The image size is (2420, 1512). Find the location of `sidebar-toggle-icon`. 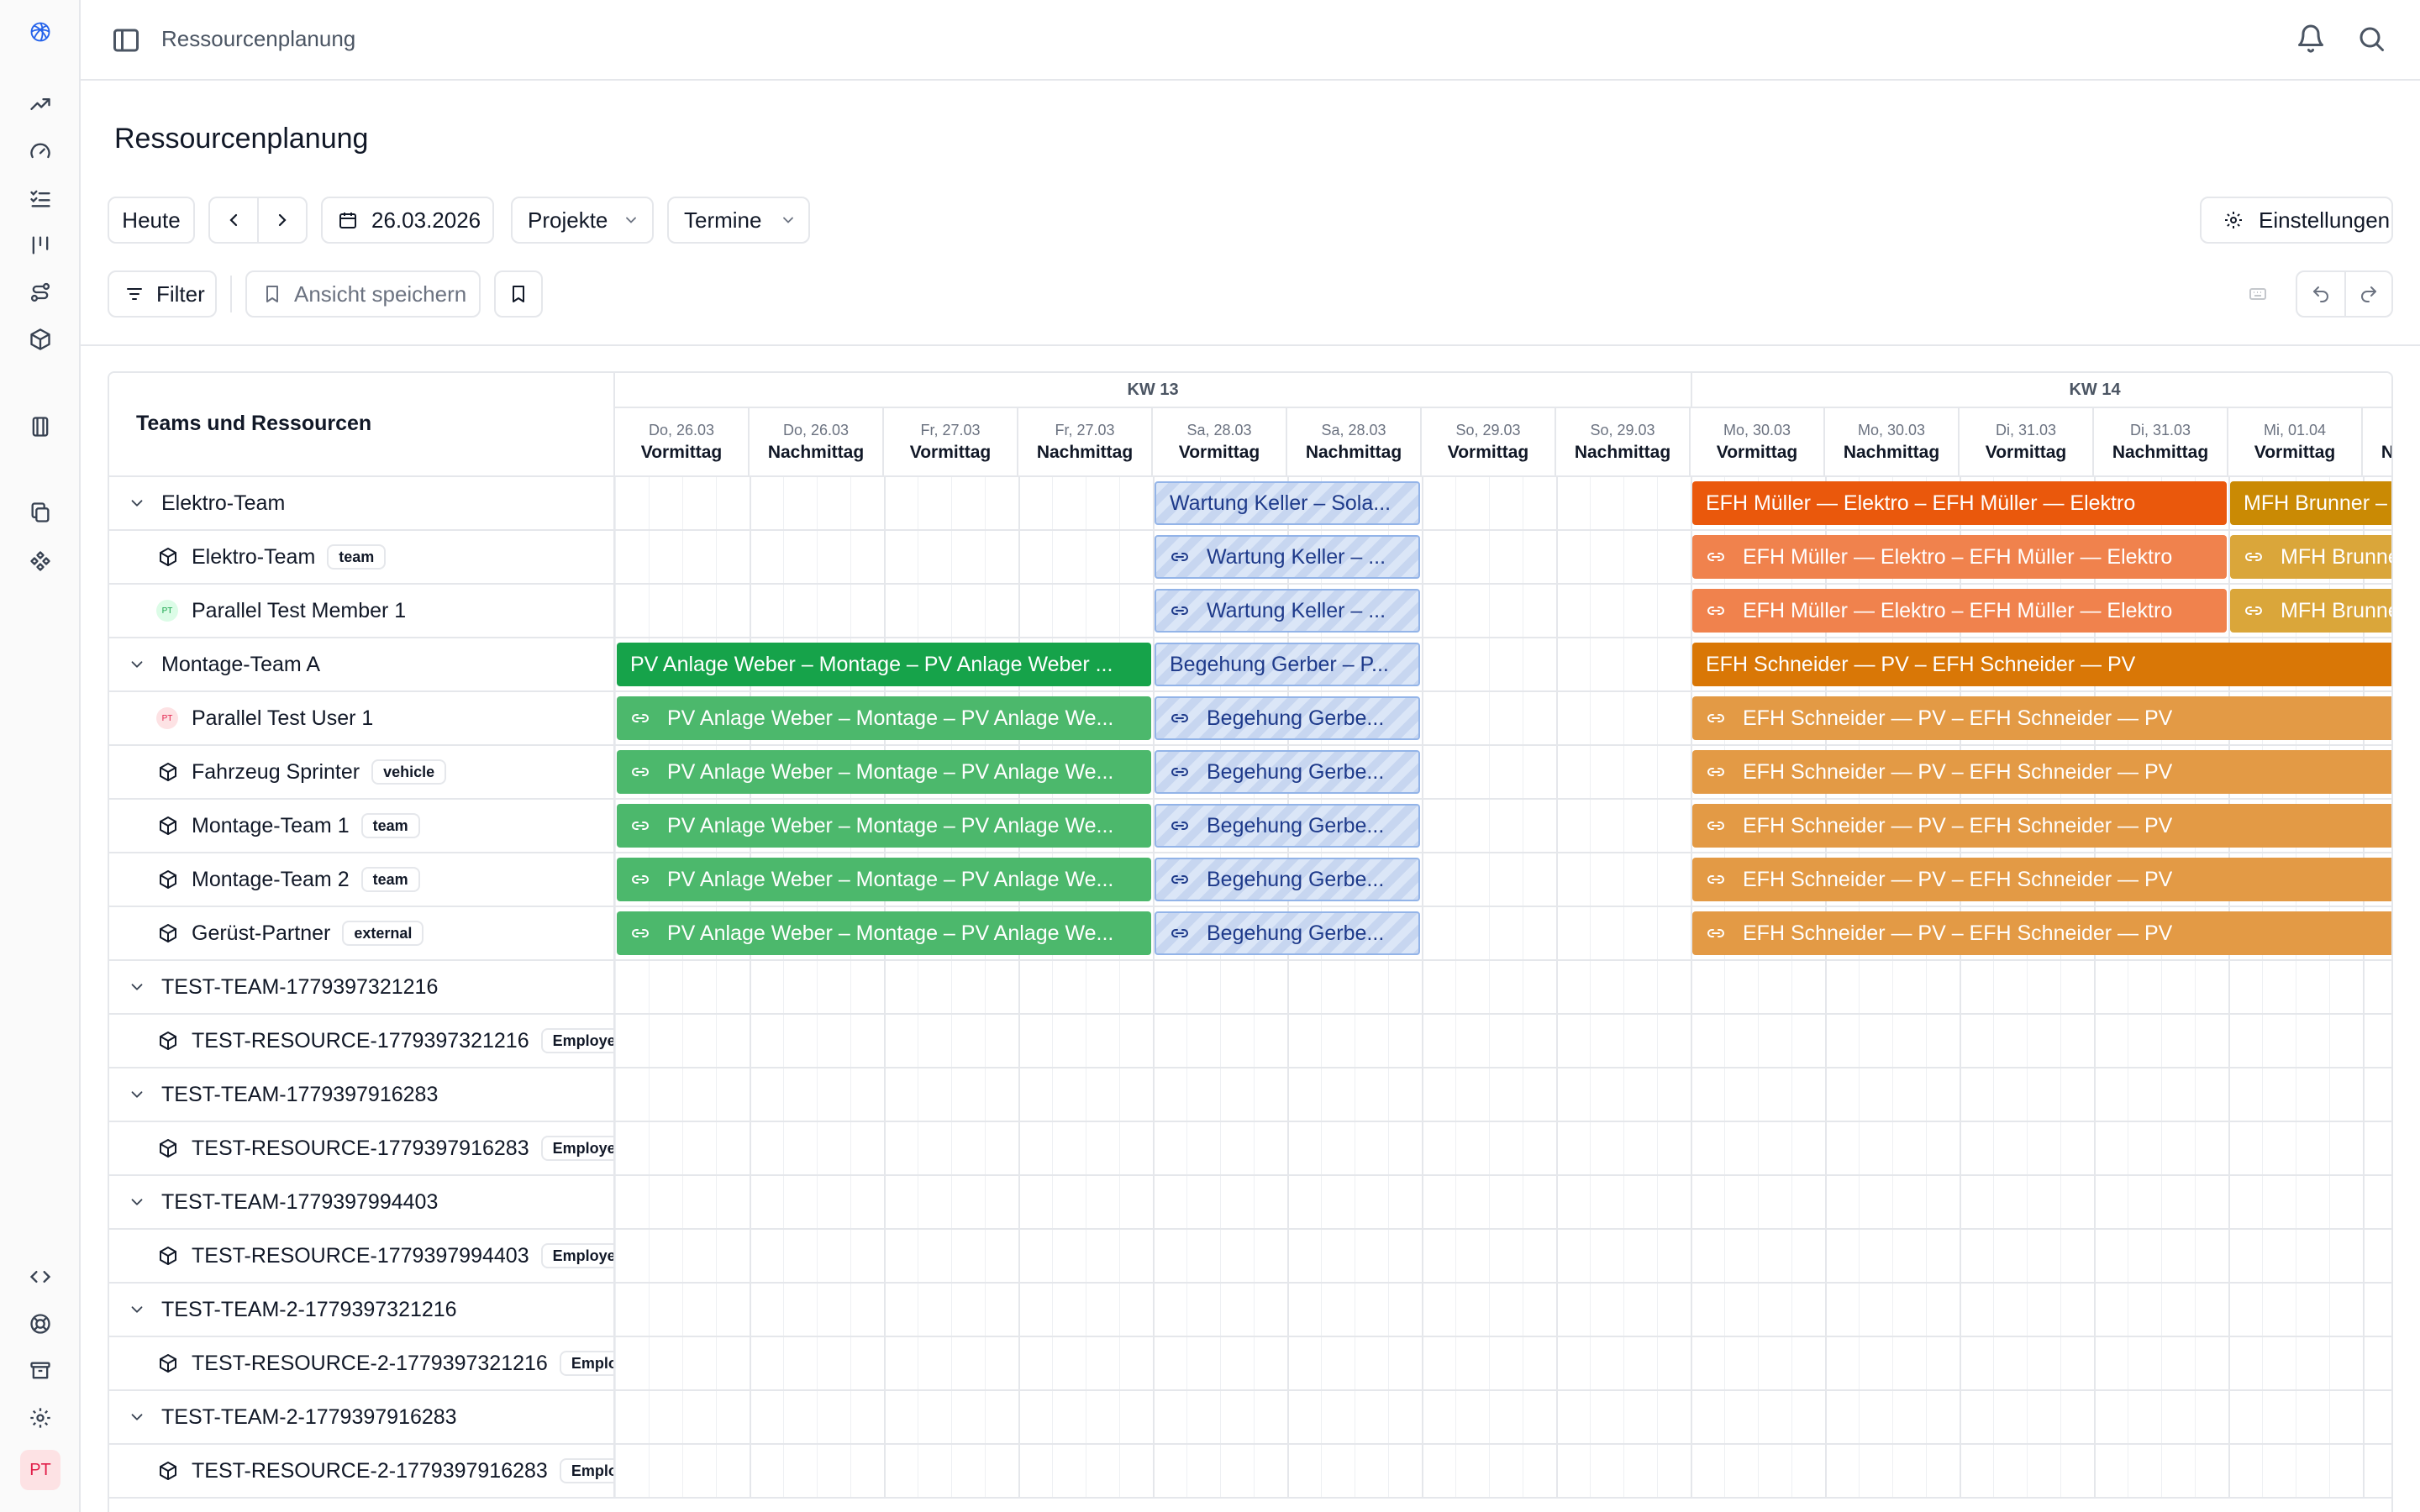

sidebar-toggle-icon is located at coordinates (126, 40).